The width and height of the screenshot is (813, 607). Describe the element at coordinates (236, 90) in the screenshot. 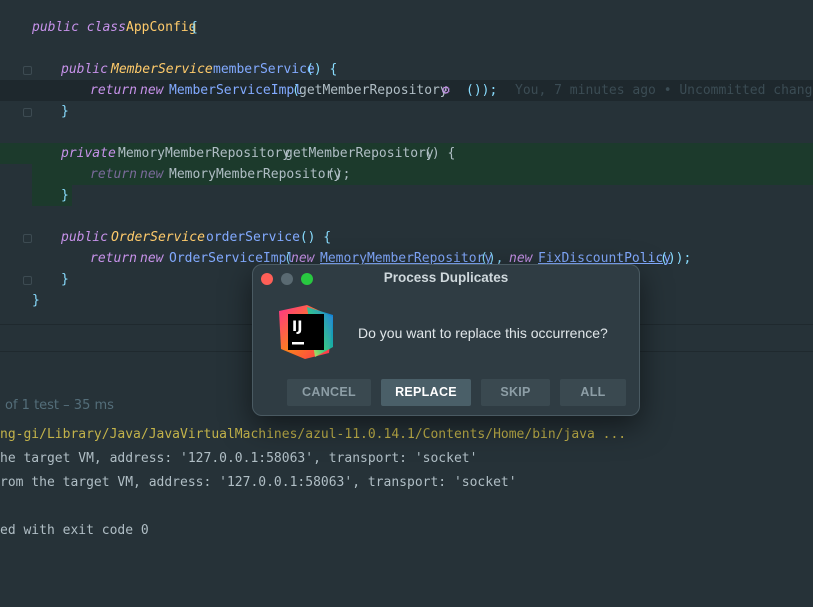

I see `constructor-name: MemberServiceImpl` at that location.